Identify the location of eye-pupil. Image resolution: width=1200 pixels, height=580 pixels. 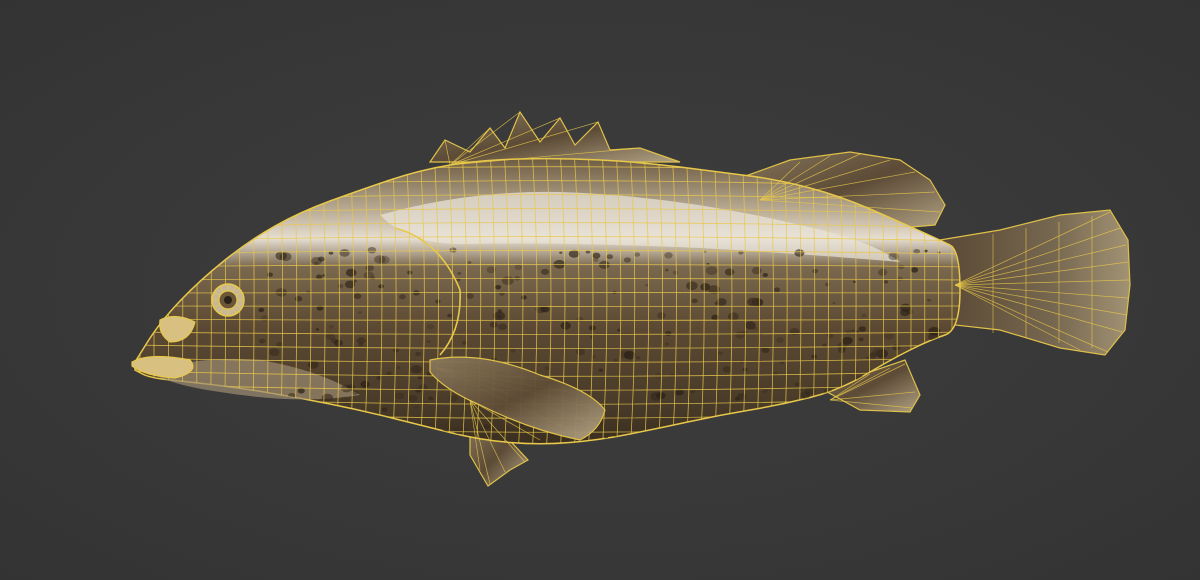
(228, 300).